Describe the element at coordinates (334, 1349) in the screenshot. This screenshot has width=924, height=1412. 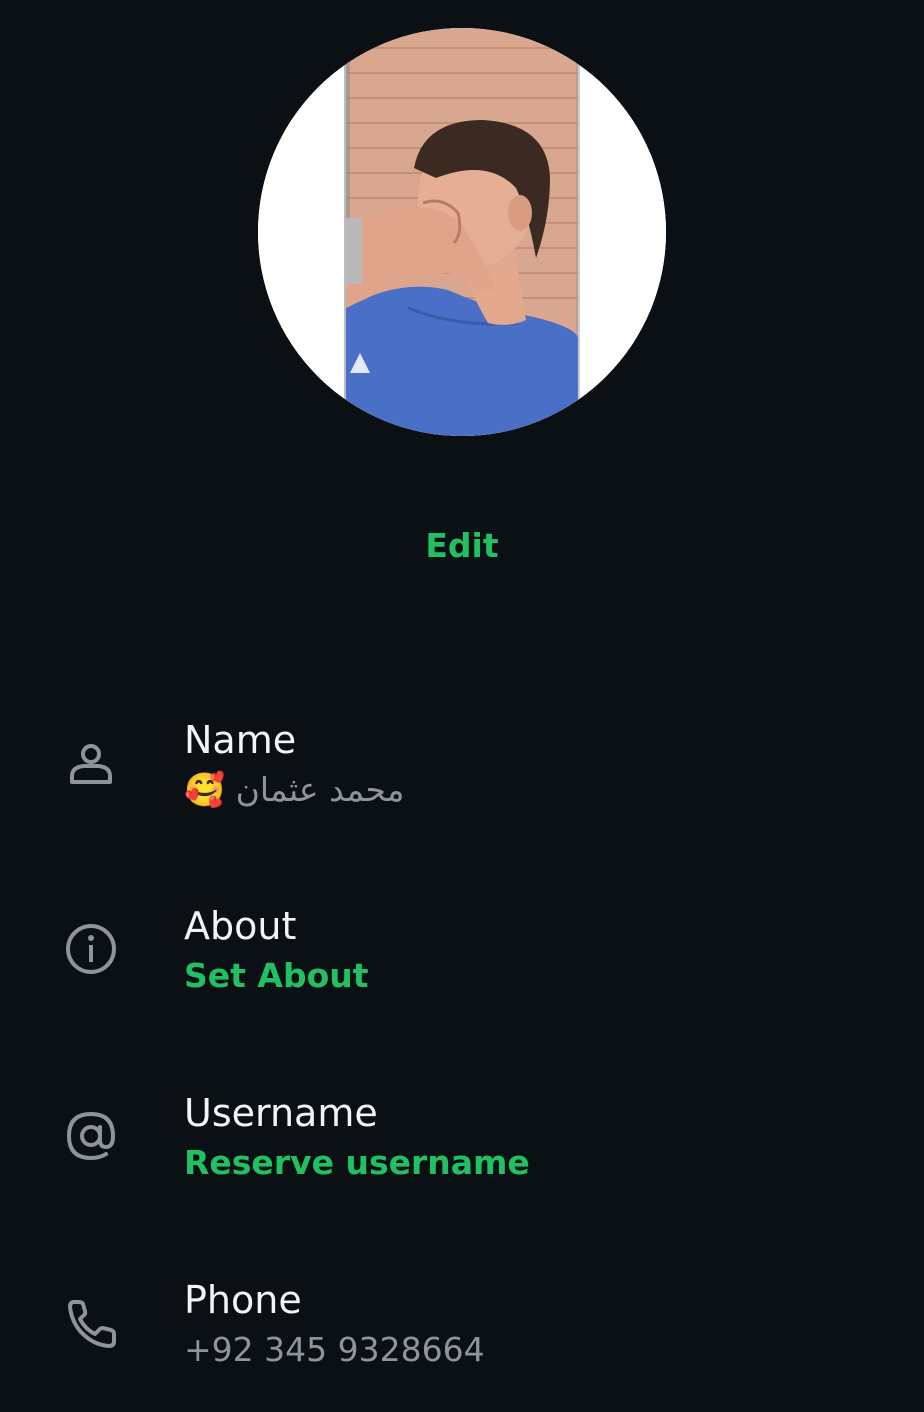
I see `phone-value: +92 345 9328664` at that location.